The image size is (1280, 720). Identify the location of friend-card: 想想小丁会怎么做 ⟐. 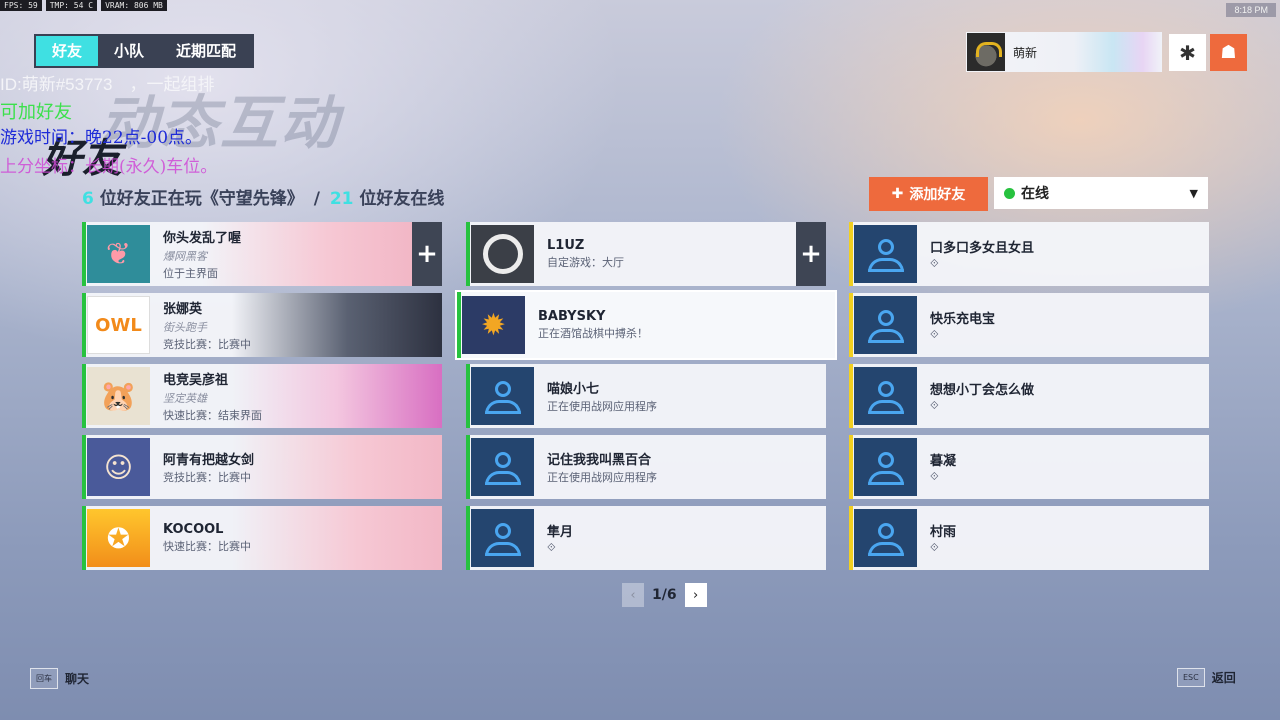
(1029, 396).